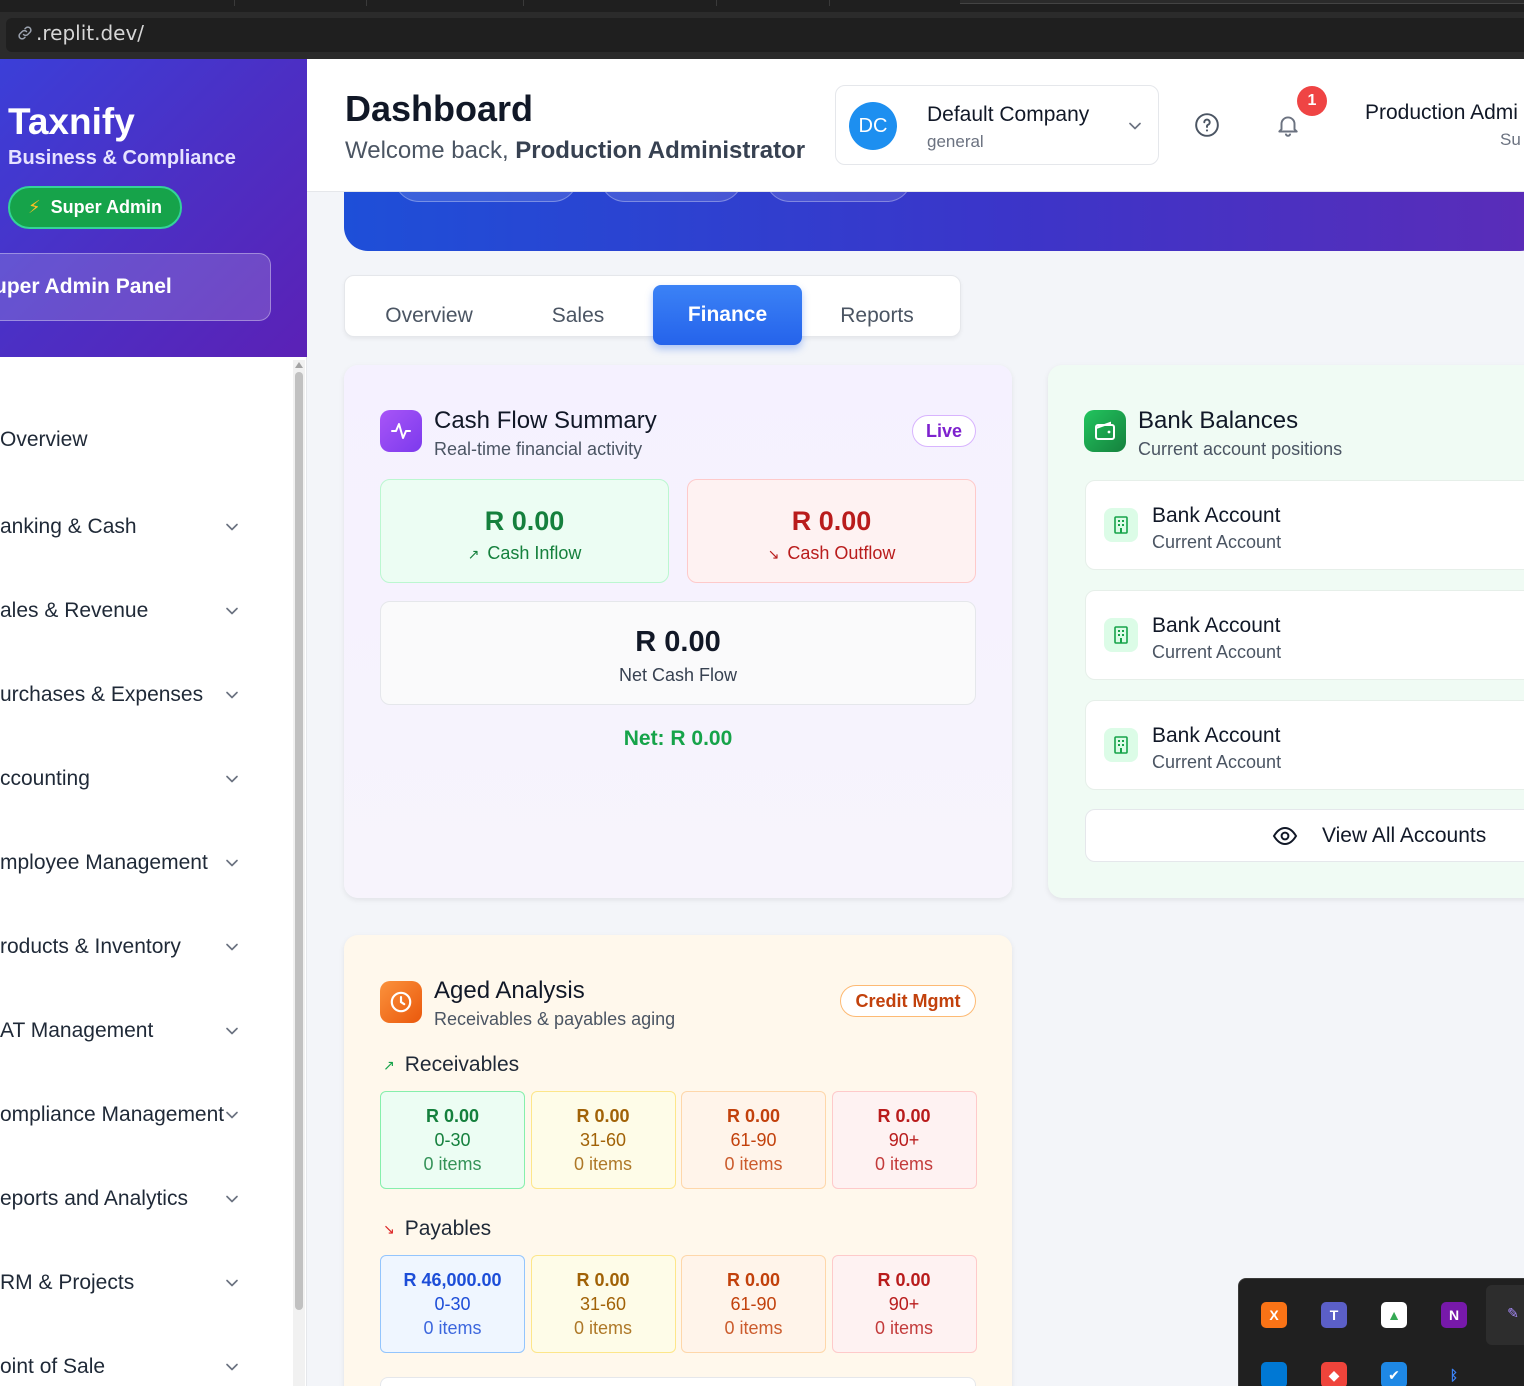 This screenshot has height=1386, width=1524. Describe the element at coordinates (955, 141) in the screenshot. I see `company-type: general` at that location.